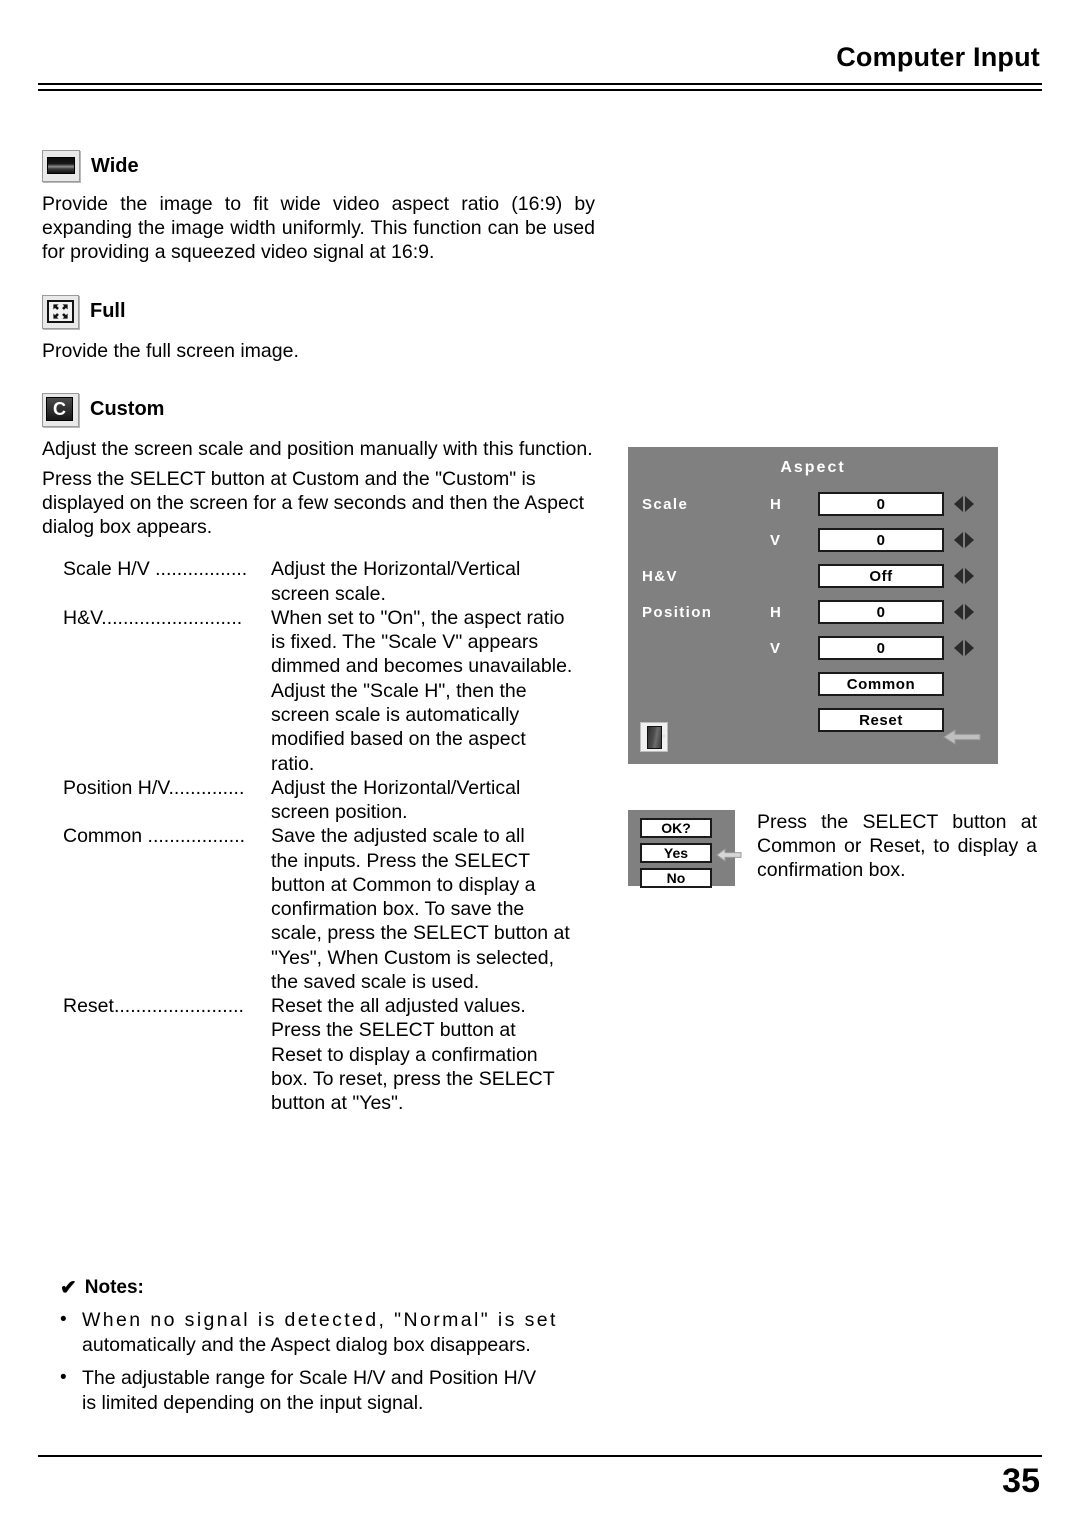 The image size is (1080, 1532). What do you see at coordinates (322, 311) in the screenshot?
I see `mode-heading-full: Full` at bounding box center [322, 311].